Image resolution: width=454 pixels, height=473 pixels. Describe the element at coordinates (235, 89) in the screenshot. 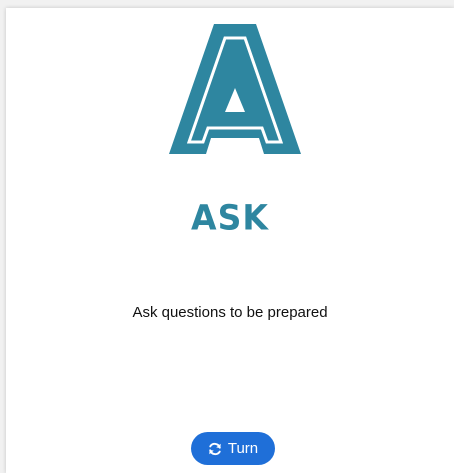

I see `letter-a-logo-icon` at that location.